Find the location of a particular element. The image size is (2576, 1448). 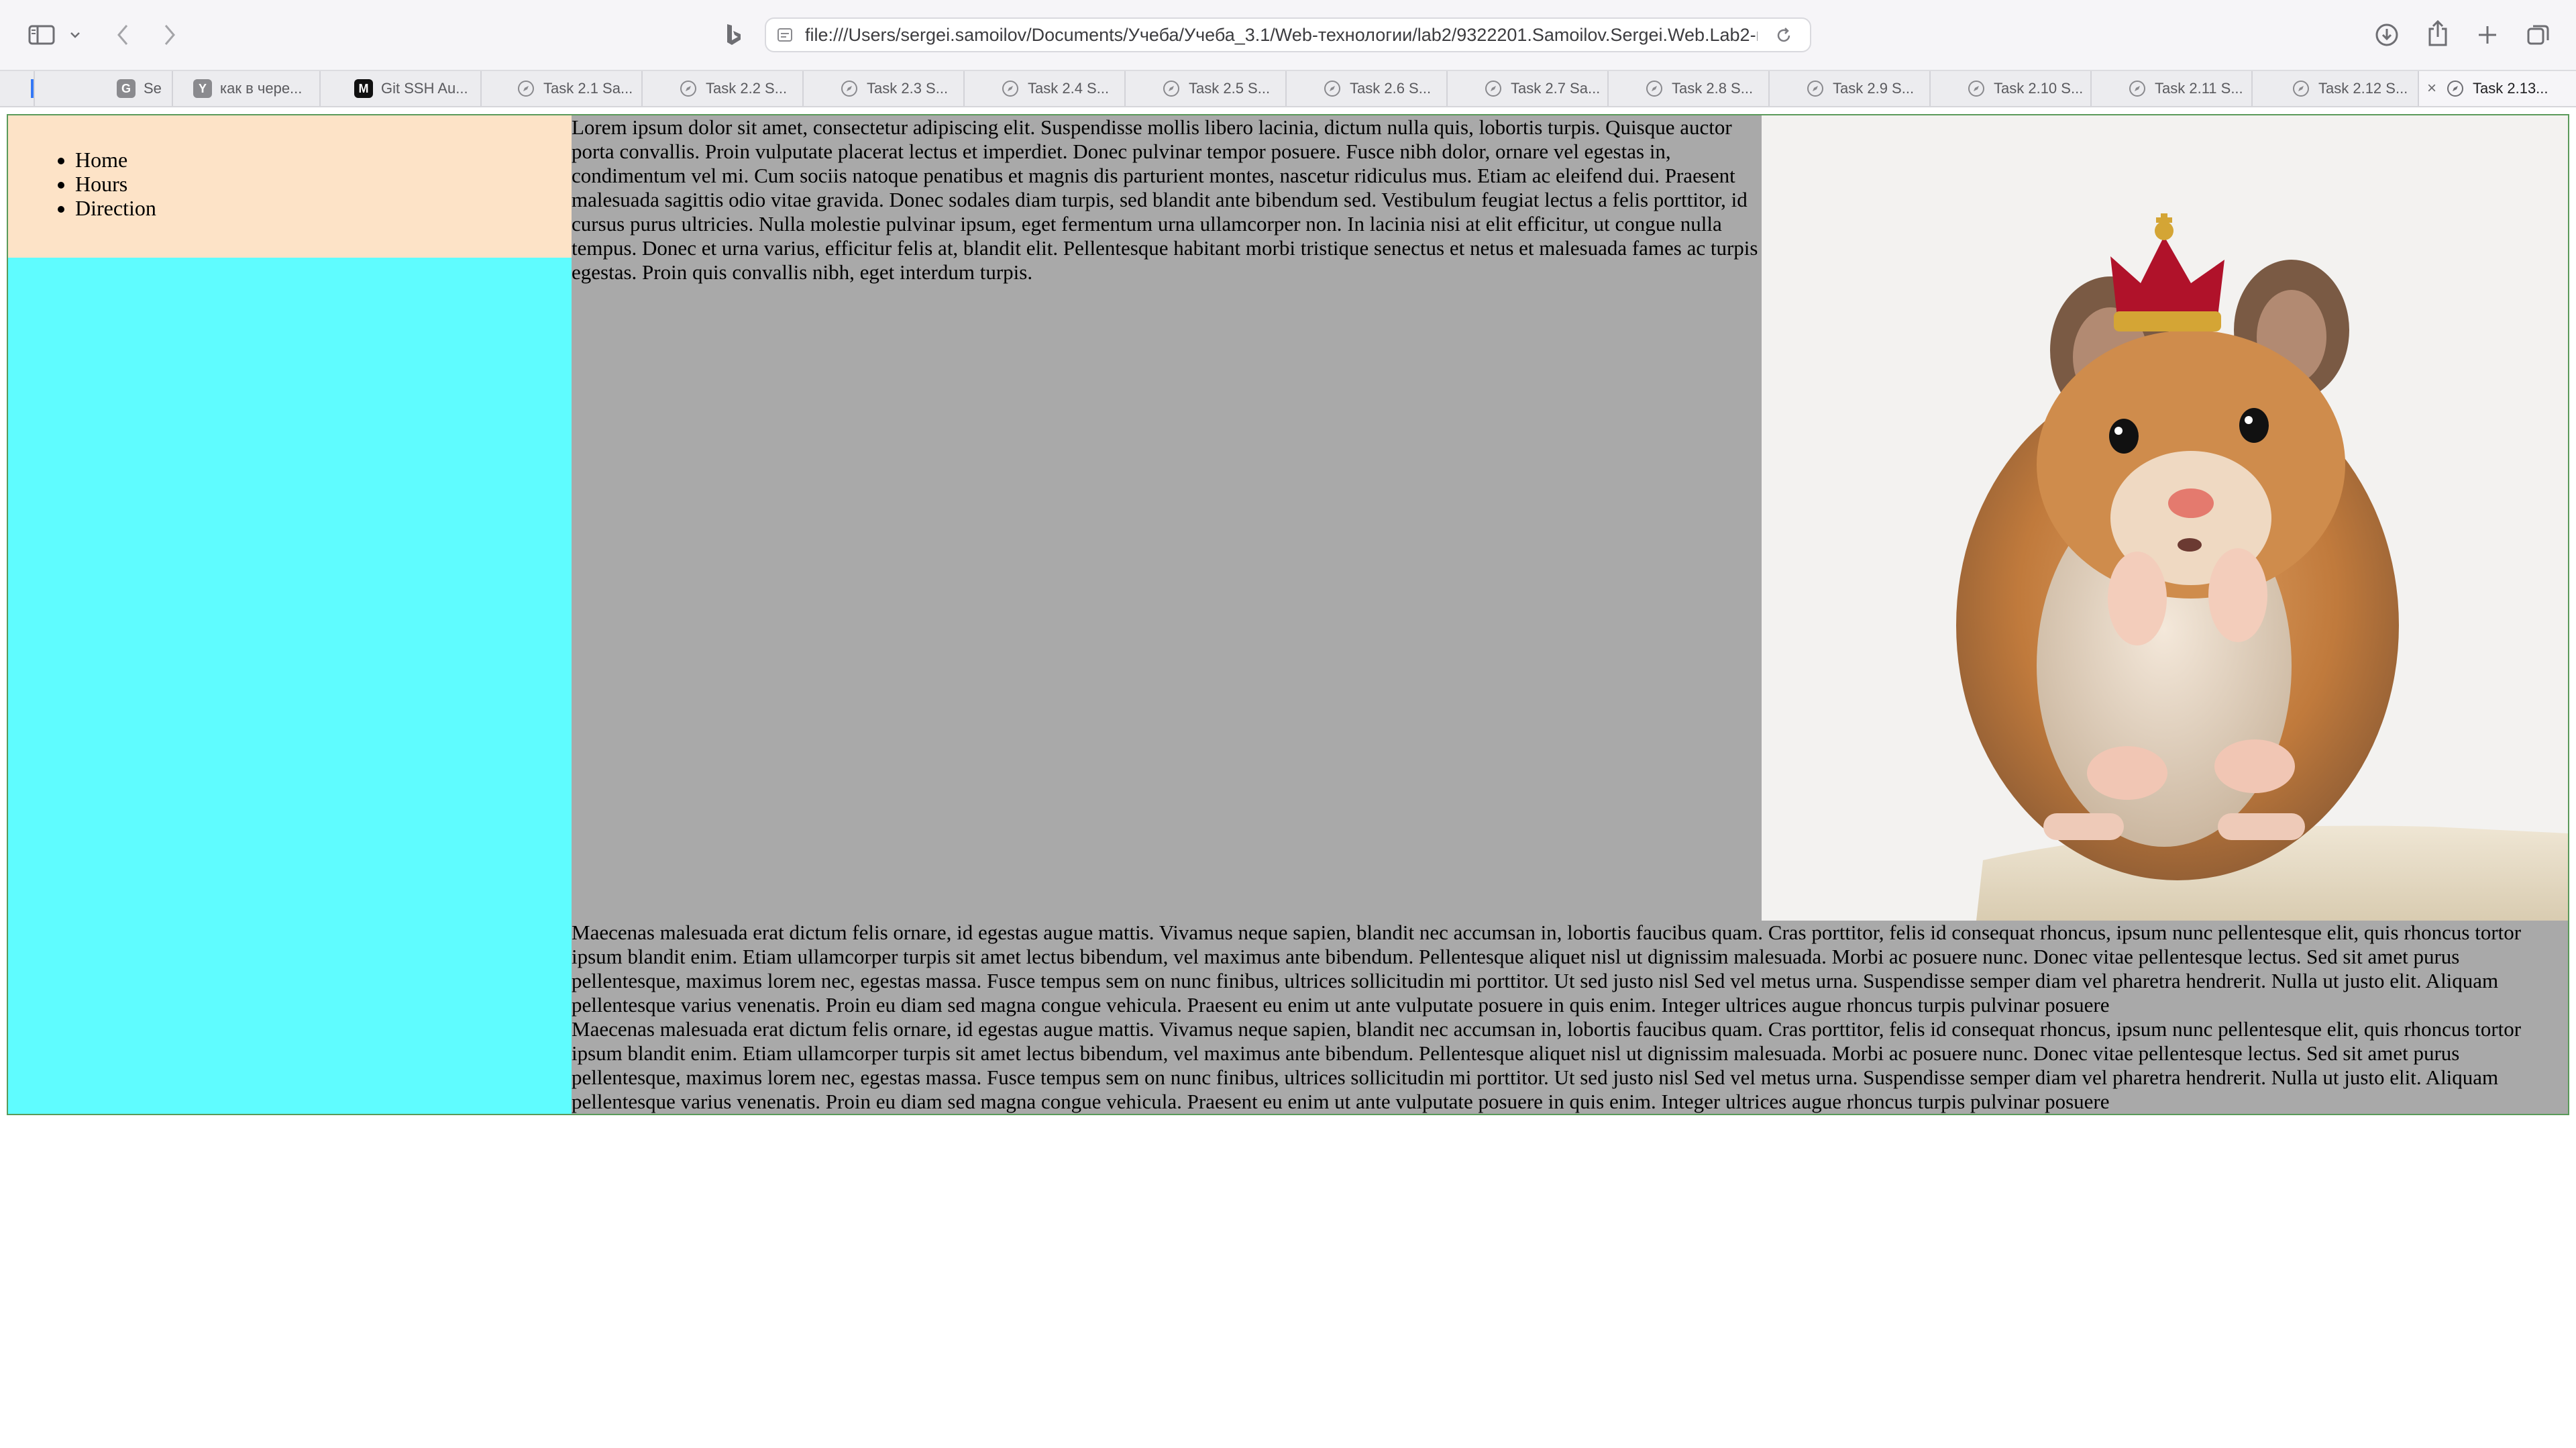

medium-icon: M is located at coordinates (363, 88).